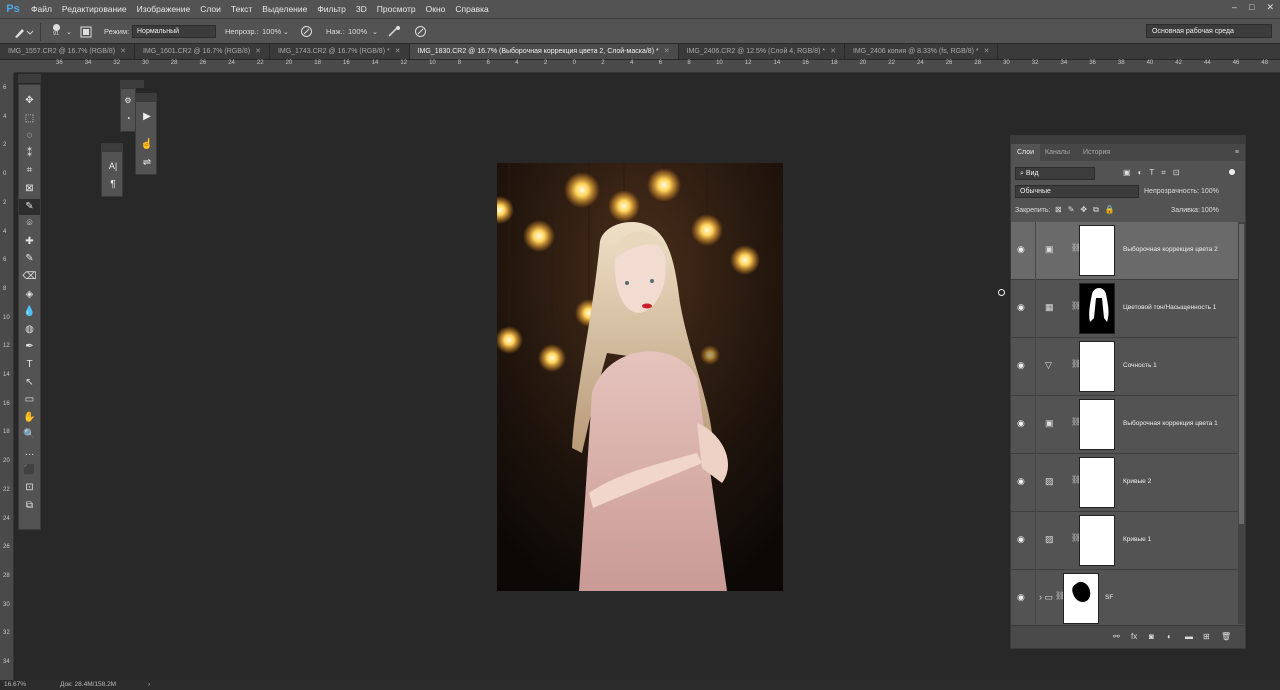  What do you see at coordinates (1071, 210) in the screenshot?
I see `lock-pixels-icon: ✎` at bounding box center [1071, 210].